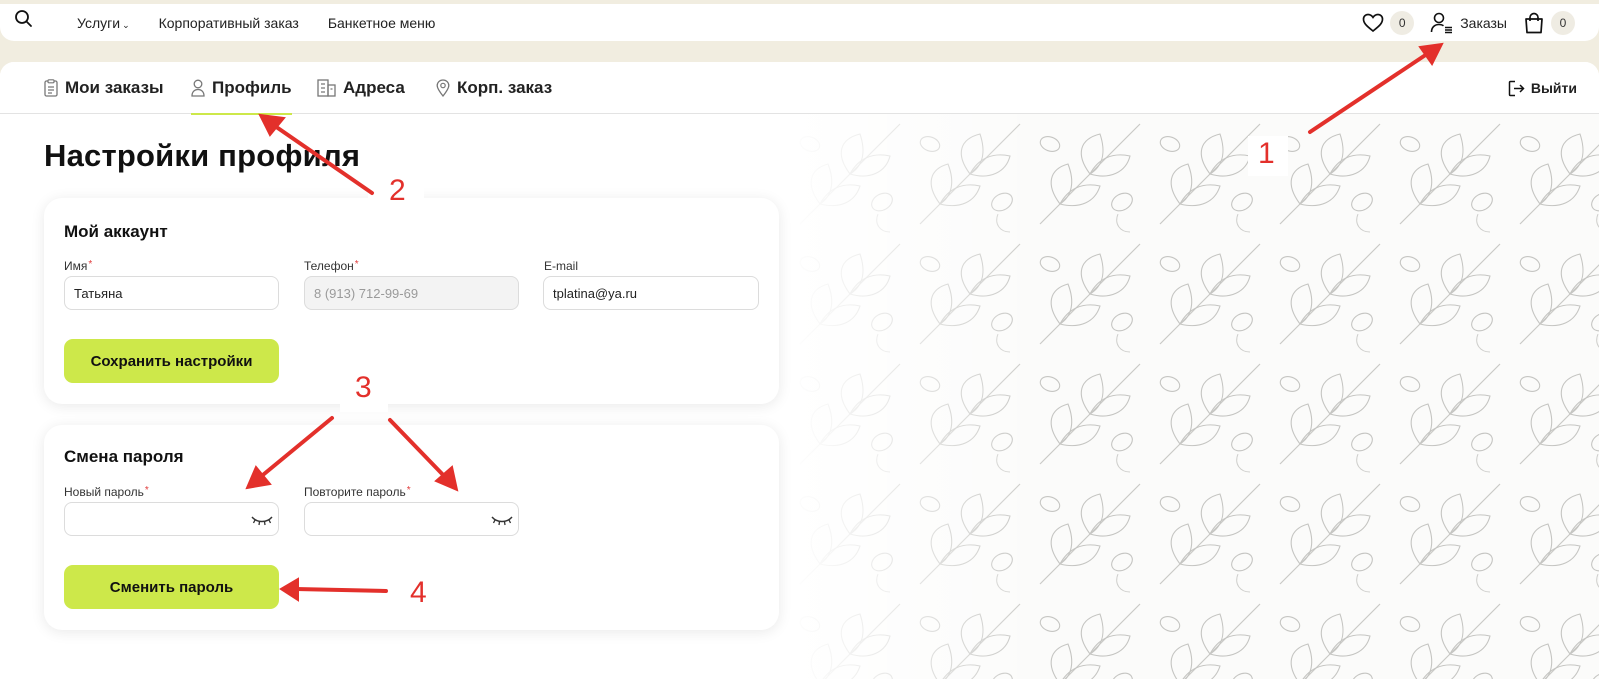 The image size is (1599, 679). Describe the element at coordinates (198, 88) in the screenshot. I see `user-icon` at that location.